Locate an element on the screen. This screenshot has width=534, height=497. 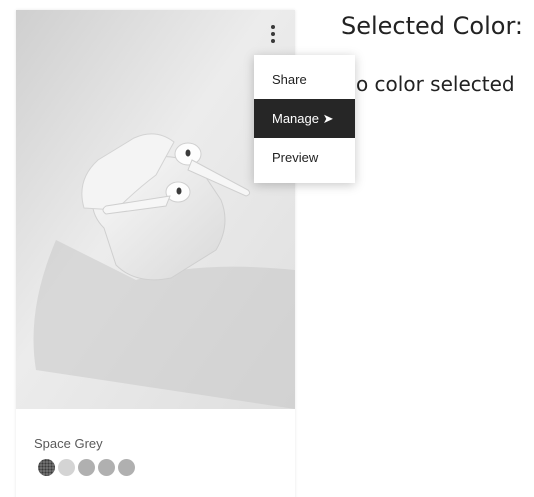
menu-item-manage: Manage ➤ is located at coordinates (304, 118).